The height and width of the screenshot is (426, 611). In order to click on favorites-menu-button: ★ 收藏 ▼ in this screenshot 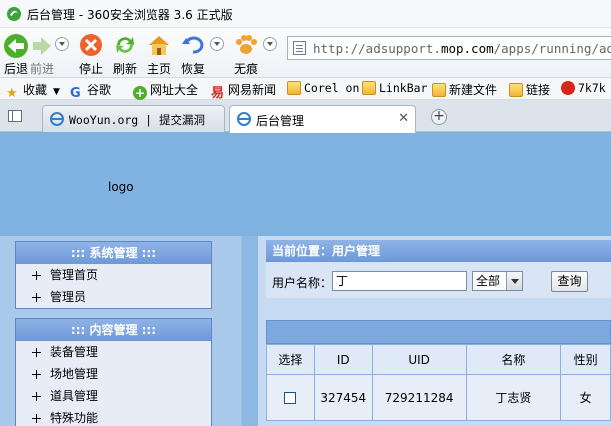, I will do `click(33, 91)`.